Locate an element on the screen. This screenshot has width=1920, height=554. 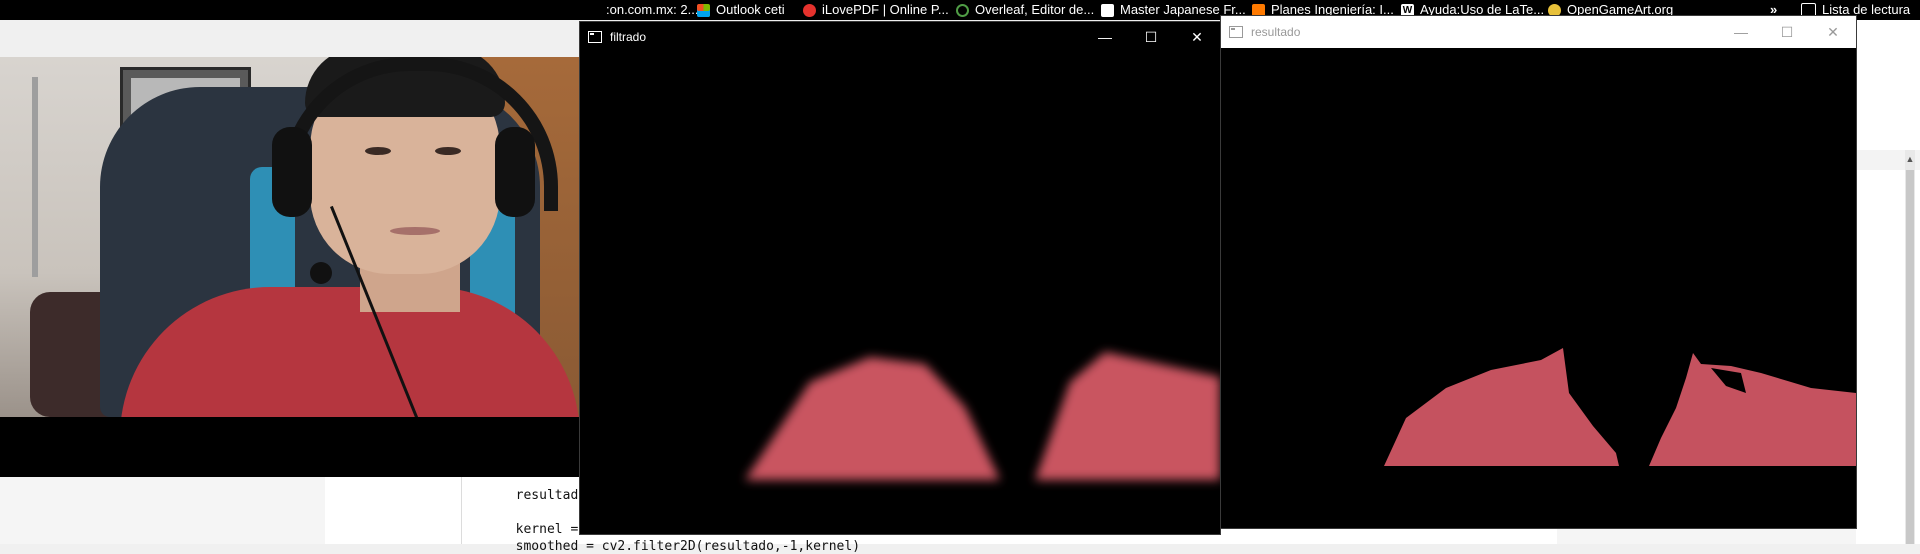
wikipedia-icon: W is located at coordinates (1407, 10).